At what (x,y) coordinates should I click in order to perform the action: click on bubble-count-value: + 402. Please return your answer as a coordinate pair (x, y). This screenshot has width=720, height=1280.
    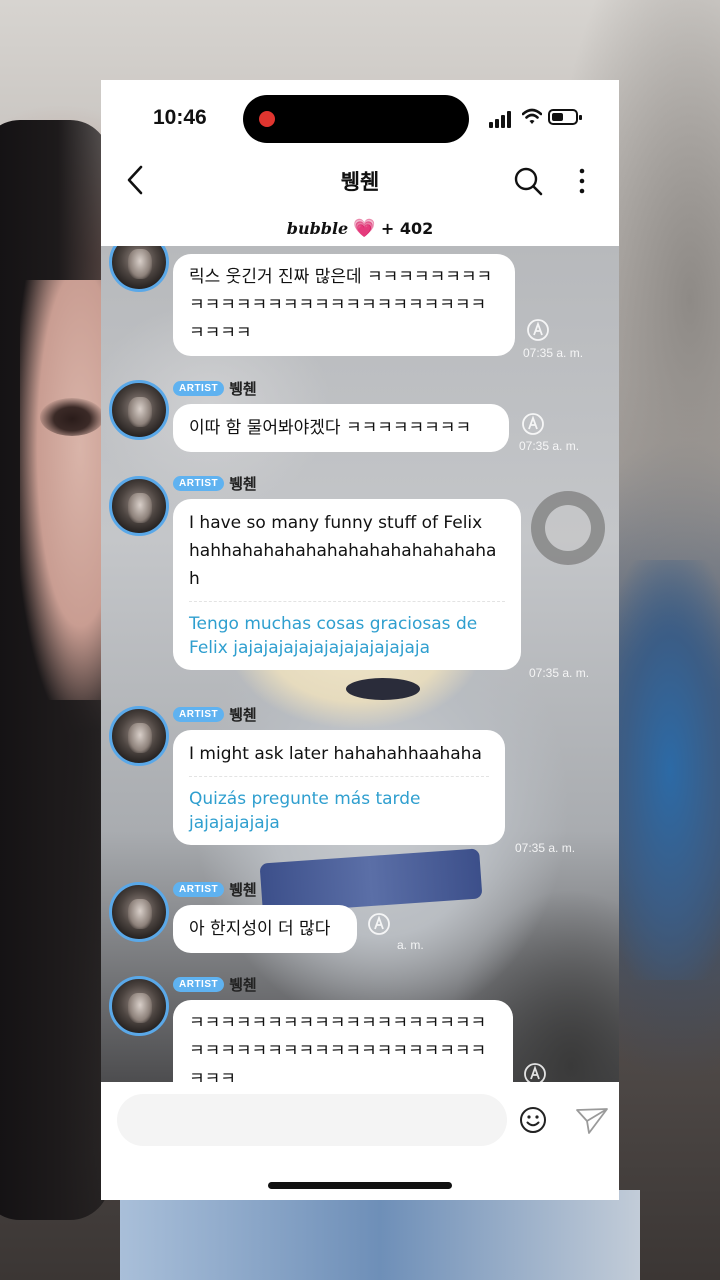
    Looking at the image, I should click on (407, 228).